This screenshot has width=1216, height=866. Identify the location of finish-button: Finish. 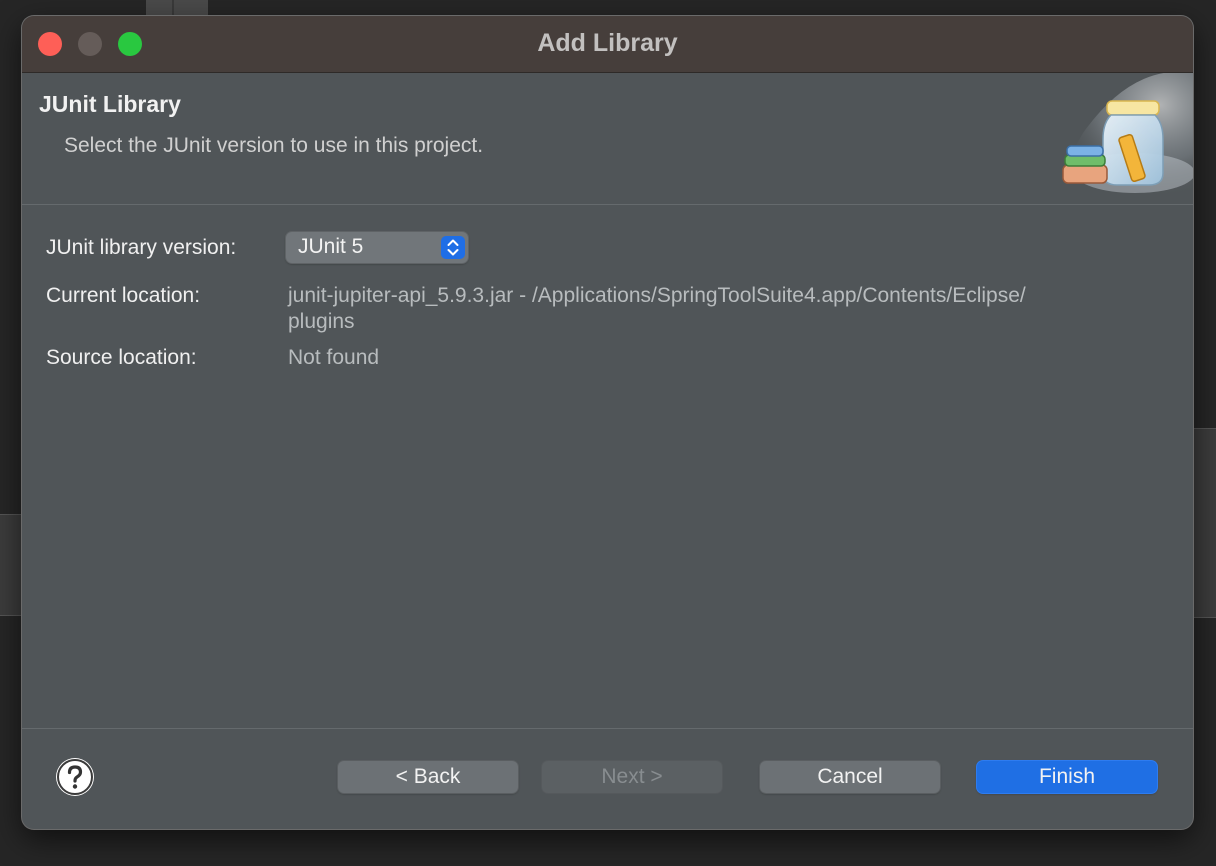
(1067, 777).